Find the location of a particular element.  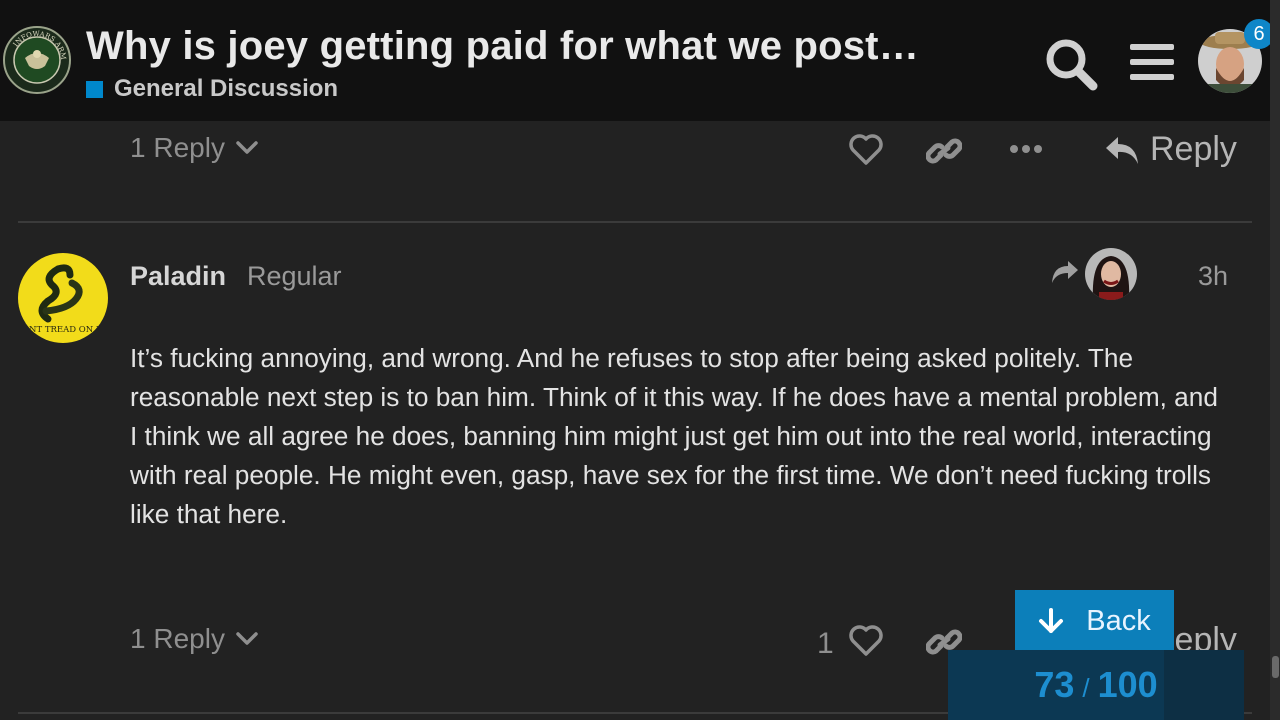

search-button is located at coordinates (1071, 64).